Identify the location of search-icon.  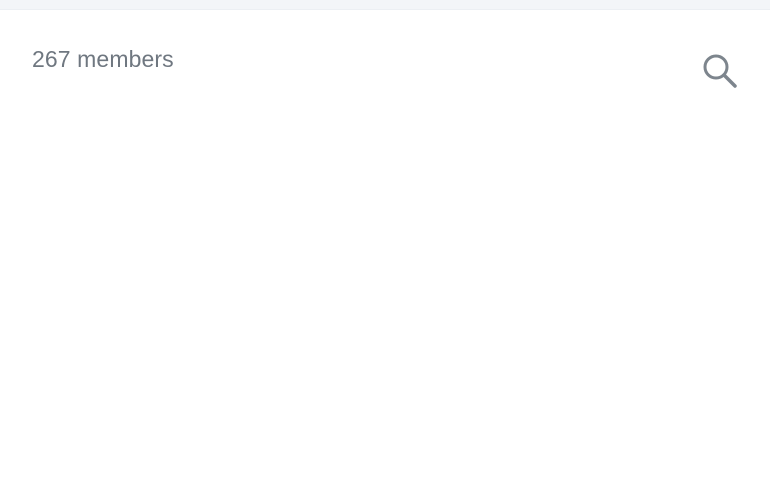
(720, 71).